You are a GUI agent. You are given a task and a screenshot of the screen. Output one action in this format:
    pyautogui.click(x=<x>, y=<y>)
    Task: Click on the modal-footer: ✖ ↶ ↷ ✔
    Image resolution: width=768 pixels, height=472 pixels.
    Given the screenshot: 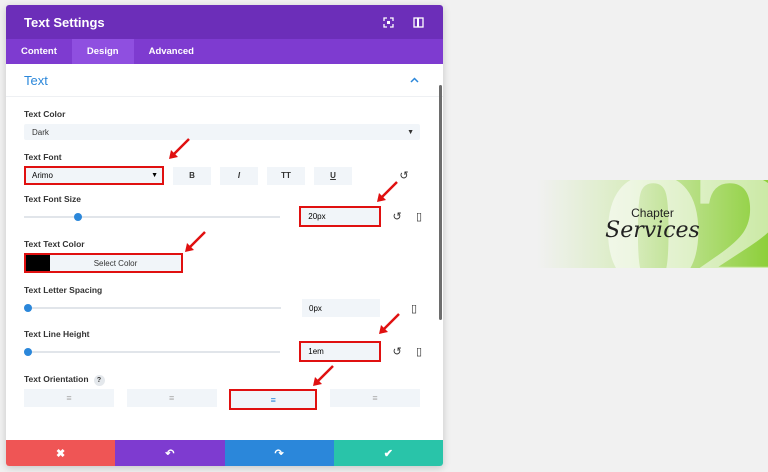 What is the action you would take?
    pyautogui.click(x=224, y=453)
    